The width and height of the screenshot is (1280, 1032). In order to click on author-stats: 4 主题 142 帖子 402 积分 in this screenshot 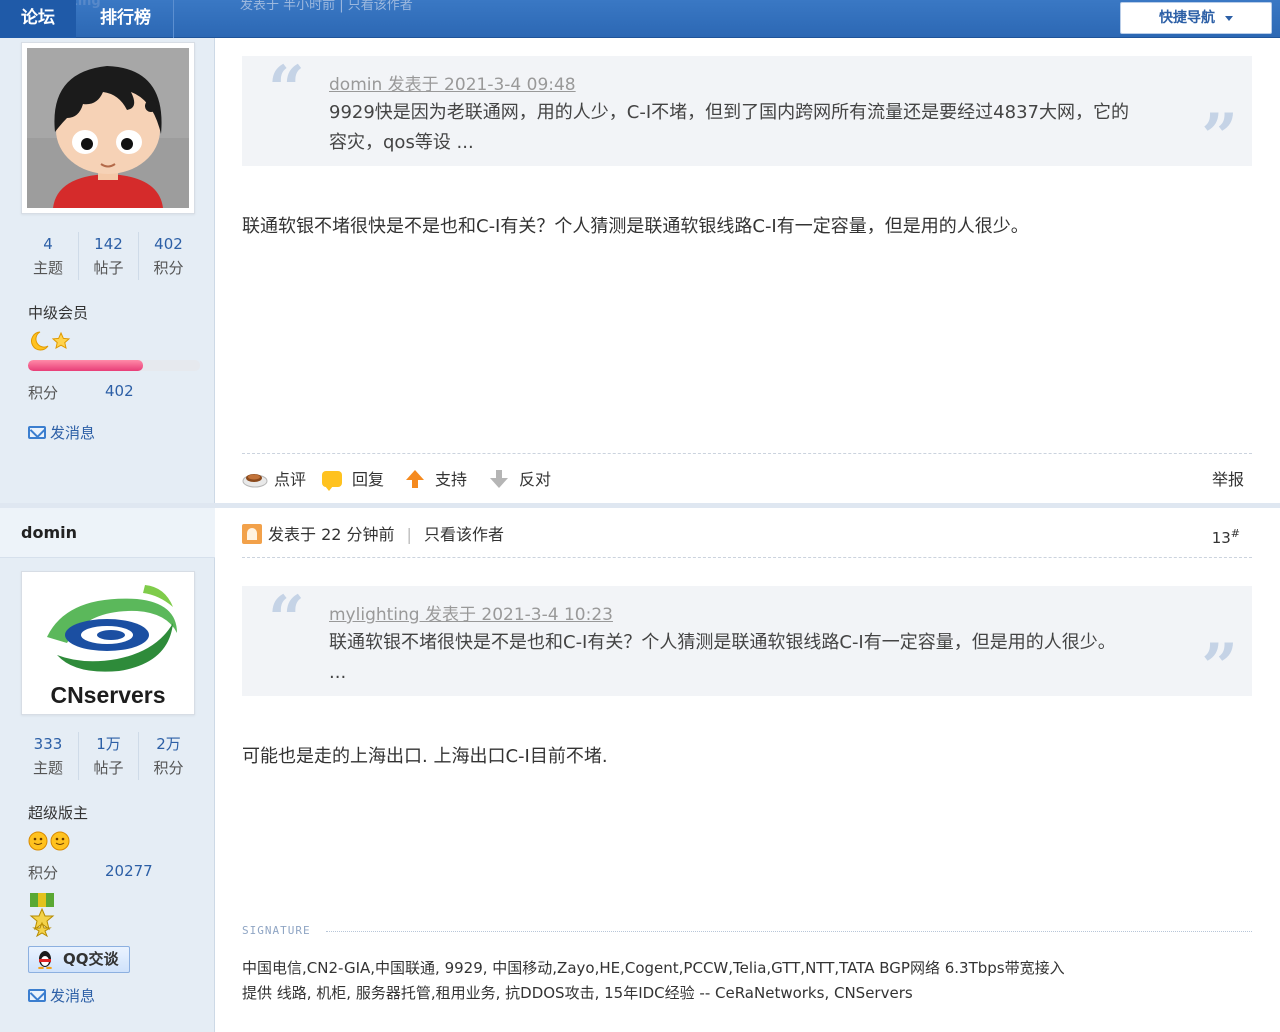, I will do `click(108, 256)`.